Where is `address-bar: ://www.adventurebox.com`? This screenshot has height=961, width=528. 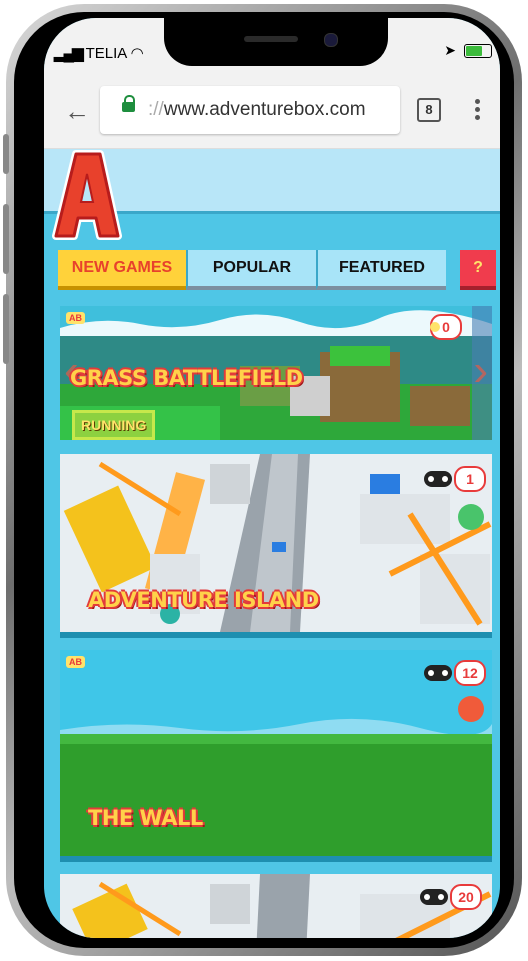
address-bar: ://www.adventurebox.com is located at coordinates (250, 110).